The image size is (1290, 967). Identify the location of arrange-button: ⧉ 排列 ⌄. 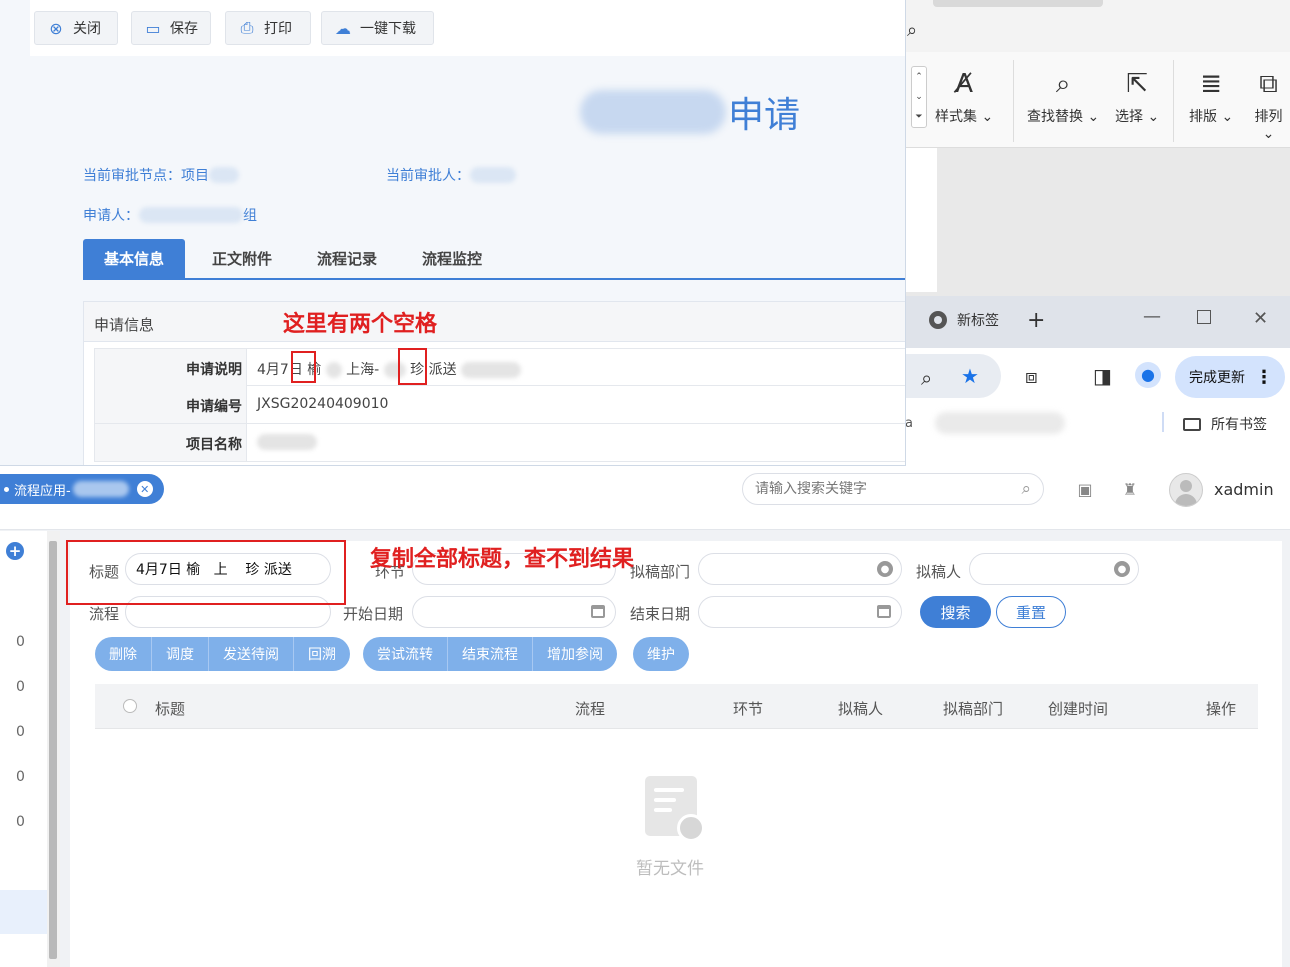
(1268, 103).